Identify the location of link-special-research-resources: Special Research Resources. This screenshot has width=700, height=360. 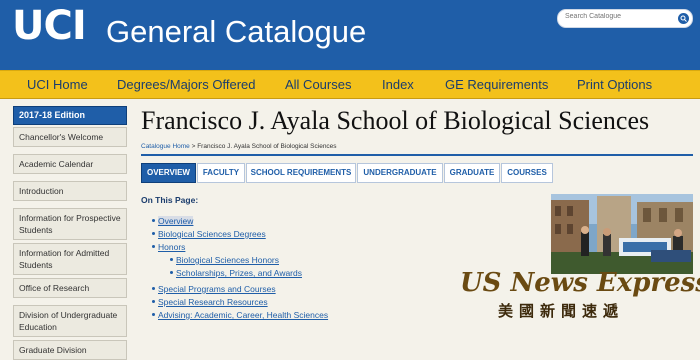
(213, 302).